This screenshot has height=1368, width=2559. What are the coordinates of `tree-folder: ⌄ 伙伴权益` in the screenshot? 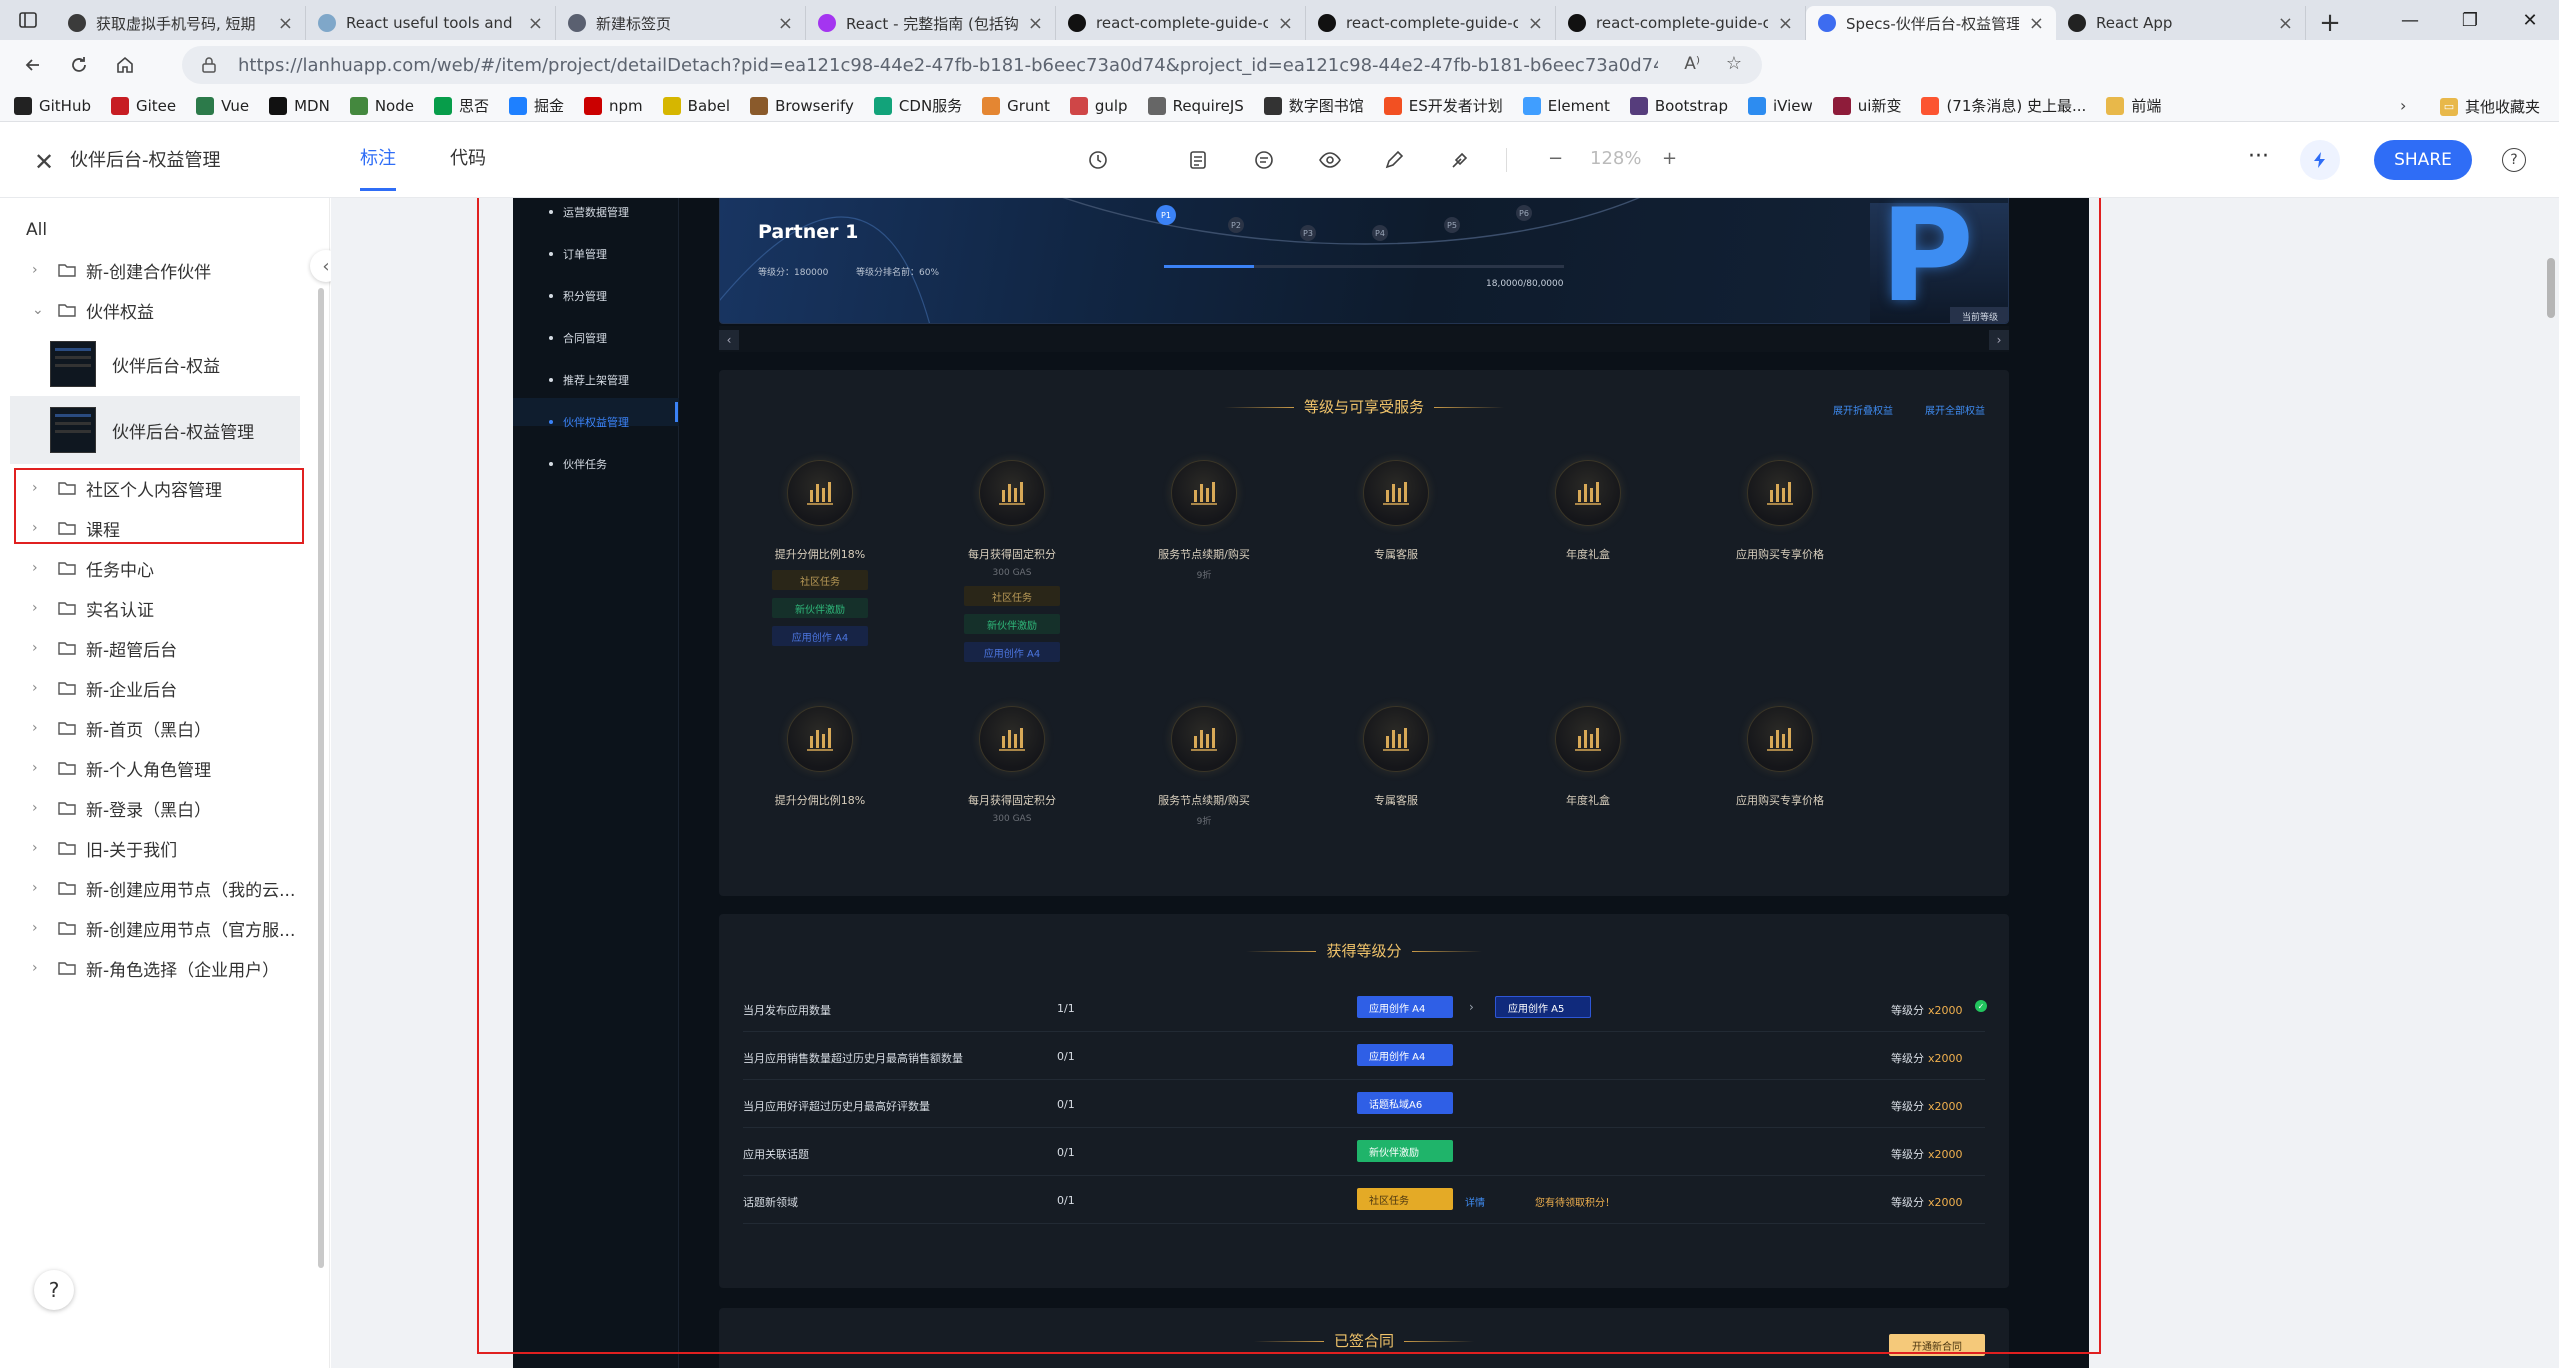 It's located at (164, 310).